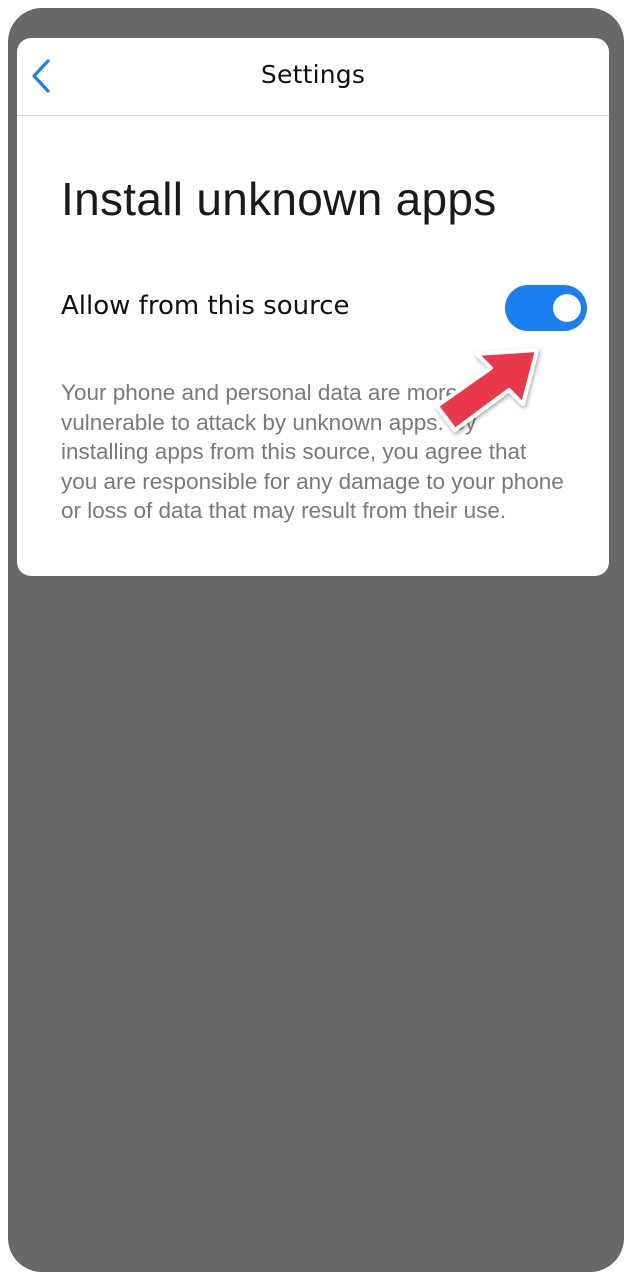 The width and height of the screenshot is (632, 1280). I want to click on allow-source-row: Allow from this source, so click(313, 308).